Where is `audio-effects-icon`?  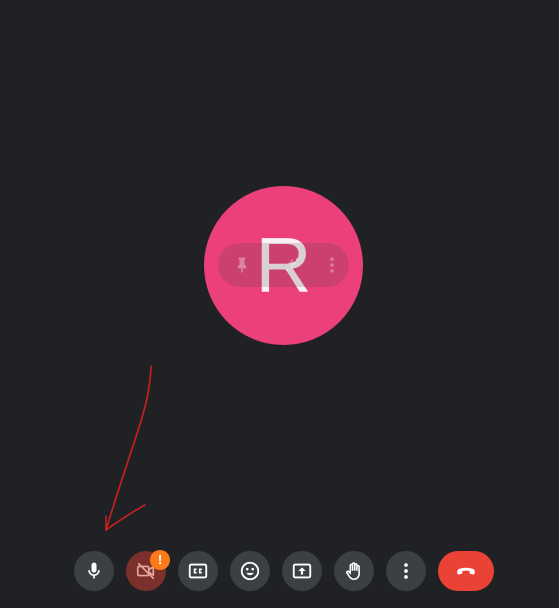
audio-effects-icon is located at coordinates (292, 265).